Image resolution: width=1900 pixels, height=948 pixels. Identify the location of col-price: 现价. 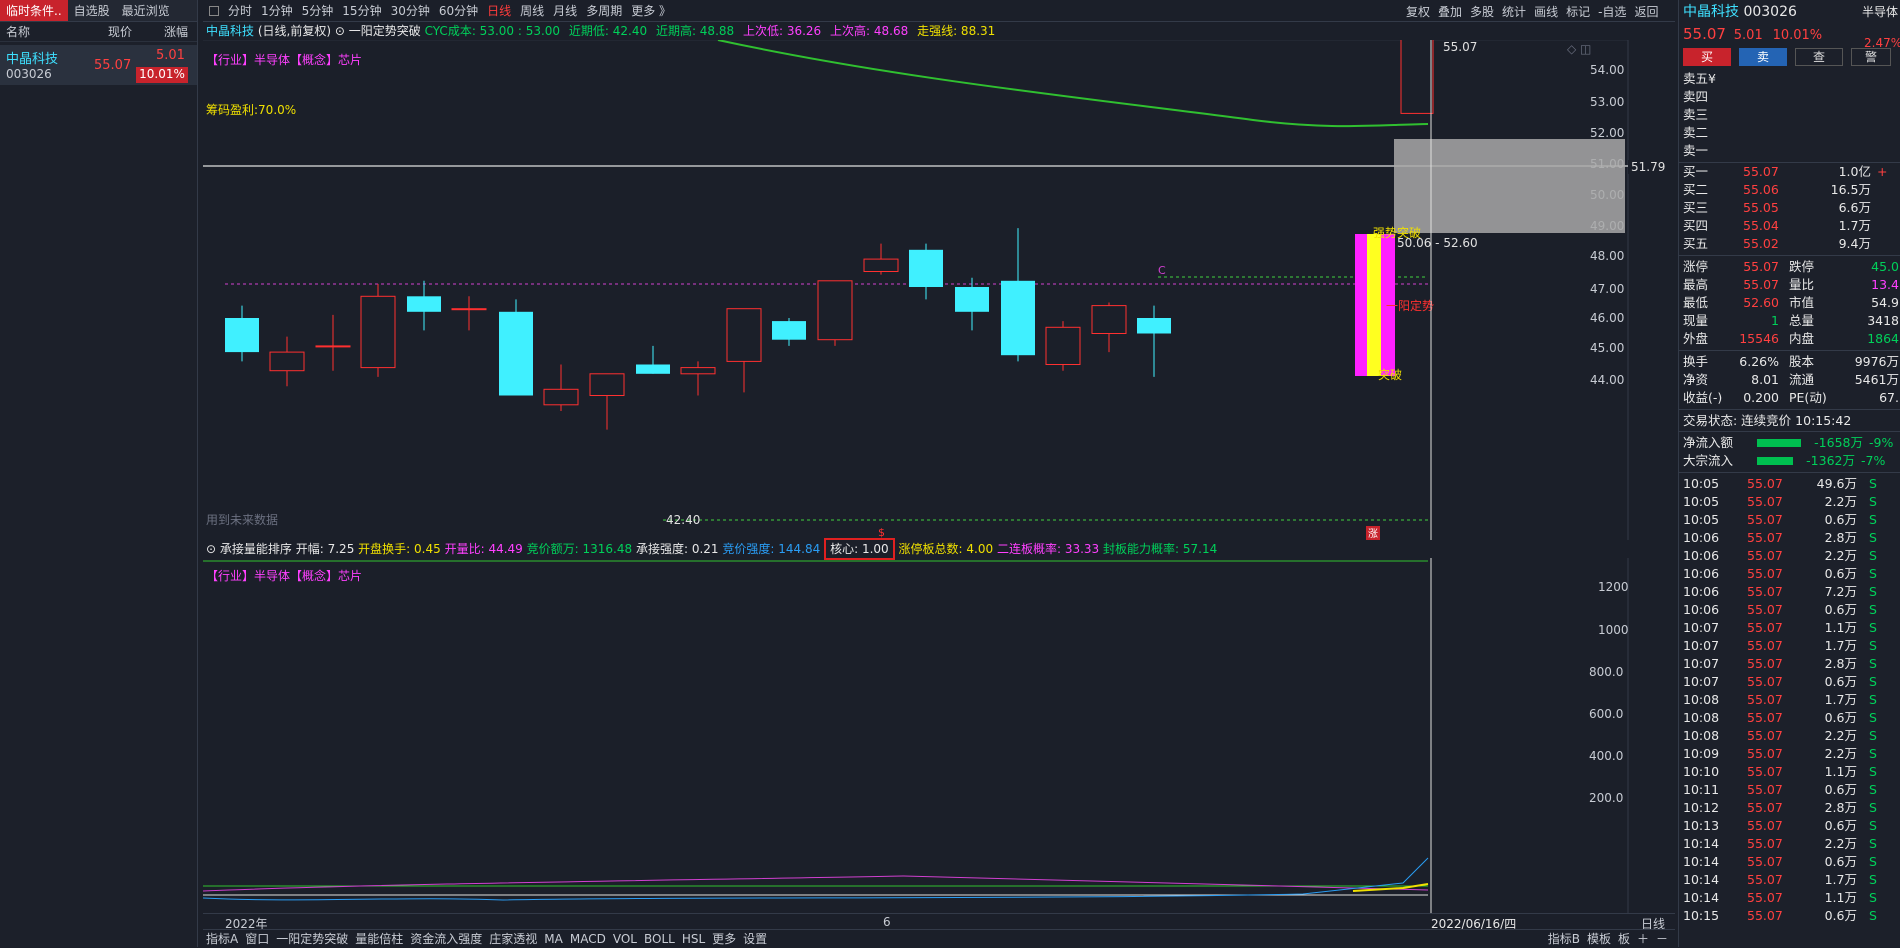
(107, 31).